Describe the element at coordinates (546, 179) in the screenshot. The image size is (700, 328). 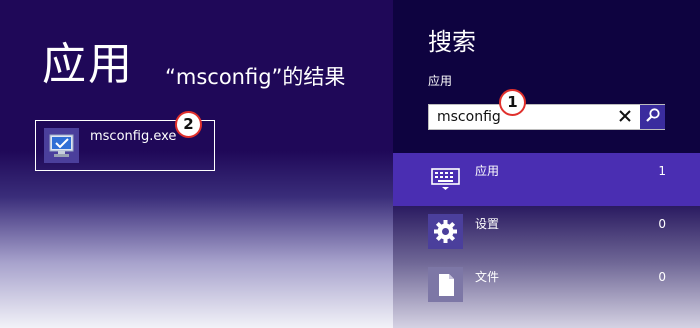
I see `scope-apps: 应用 1` at that location.